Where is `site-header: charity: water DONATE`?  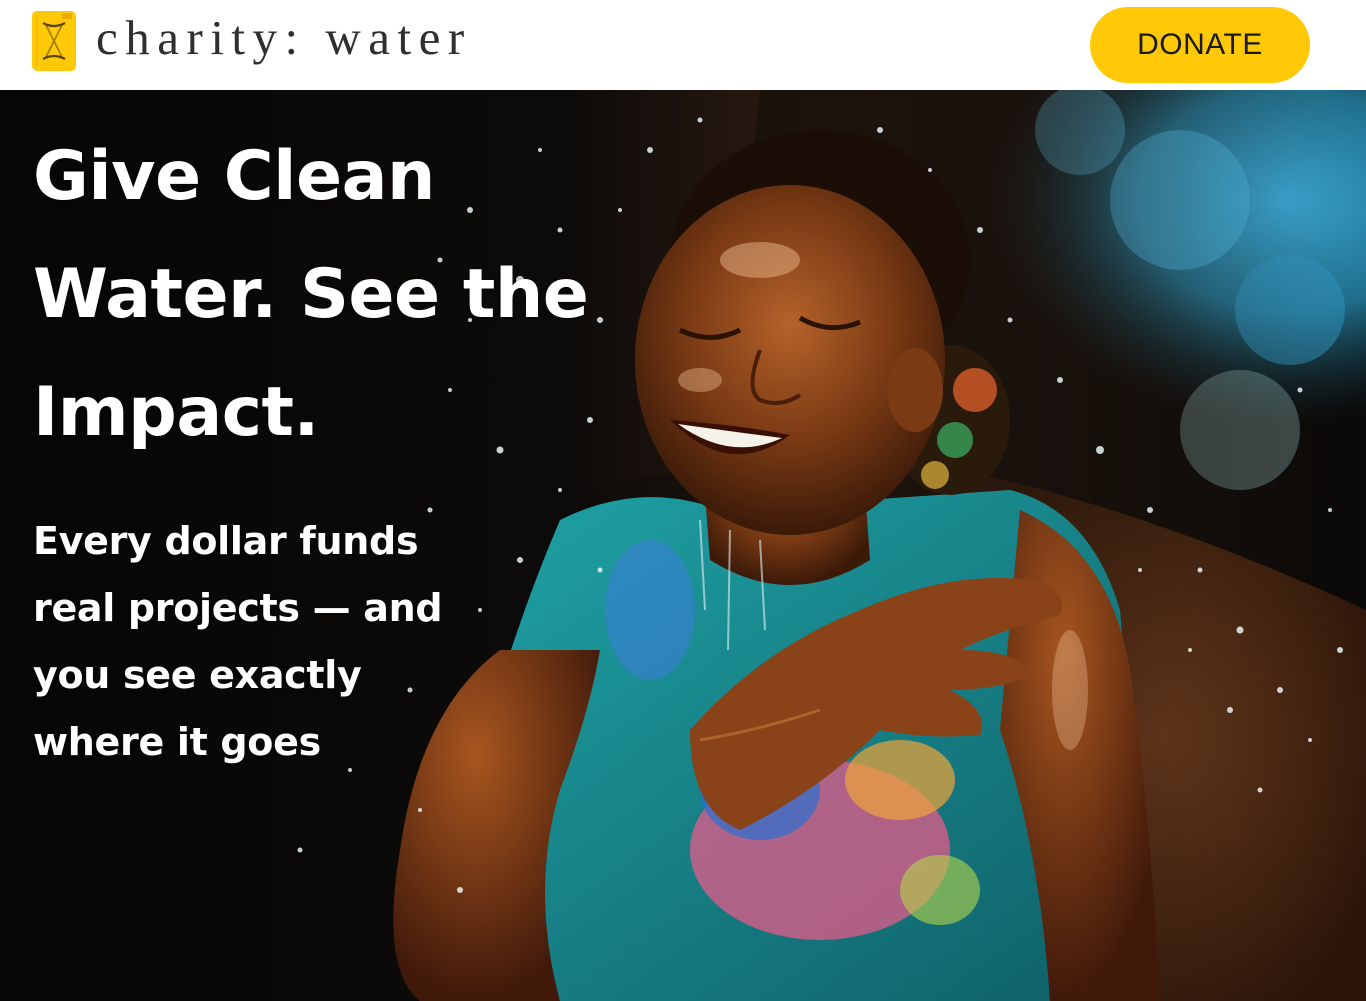 site-header: charity: water DONATE is located at coordinates (683, 45).